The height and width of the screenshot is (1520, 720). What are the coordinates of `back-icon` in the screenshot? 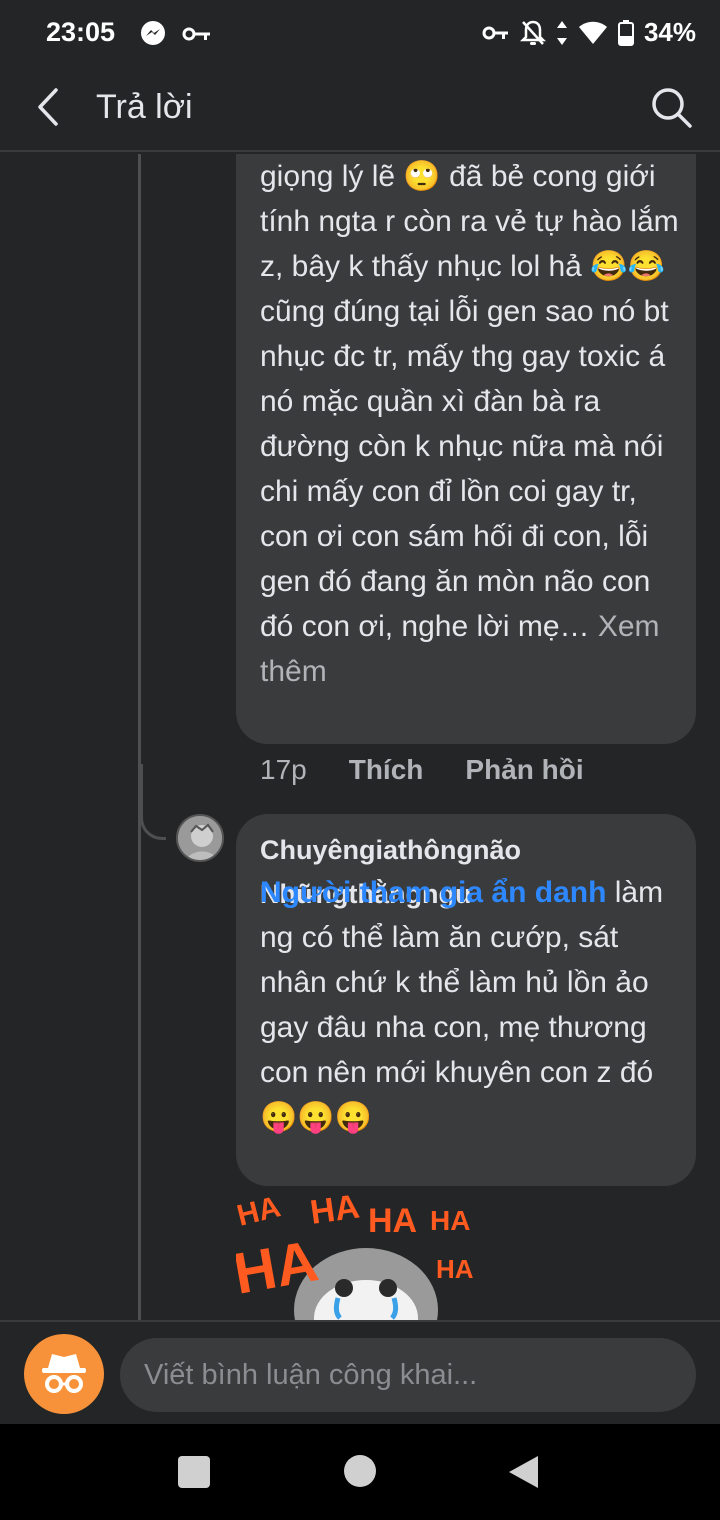 It's located at (523, 1472).